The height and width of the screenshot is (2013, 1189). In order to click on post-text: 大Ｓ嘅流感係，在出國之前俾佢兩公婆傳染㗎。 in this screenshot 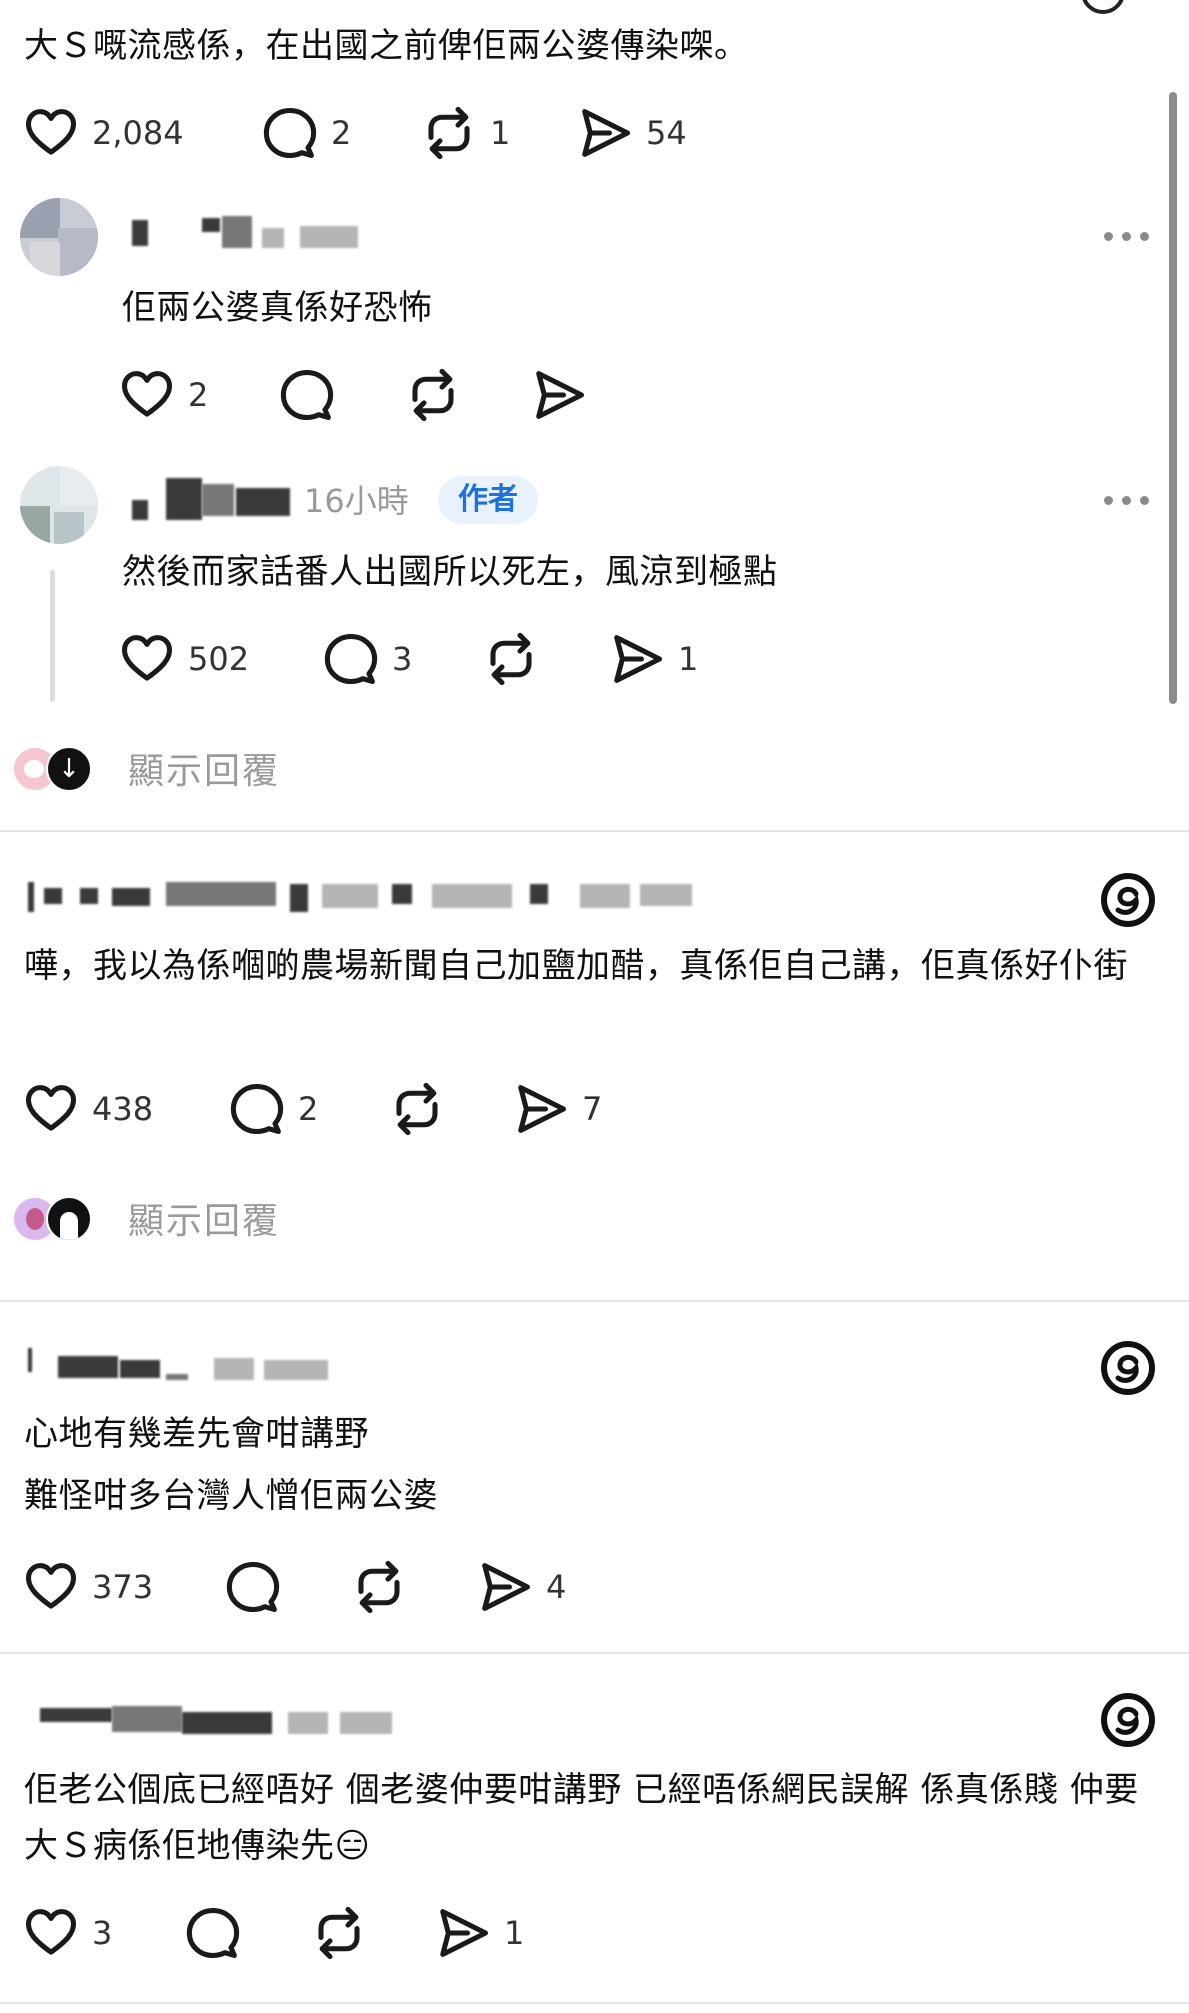, I will do `click(386, 46)`.